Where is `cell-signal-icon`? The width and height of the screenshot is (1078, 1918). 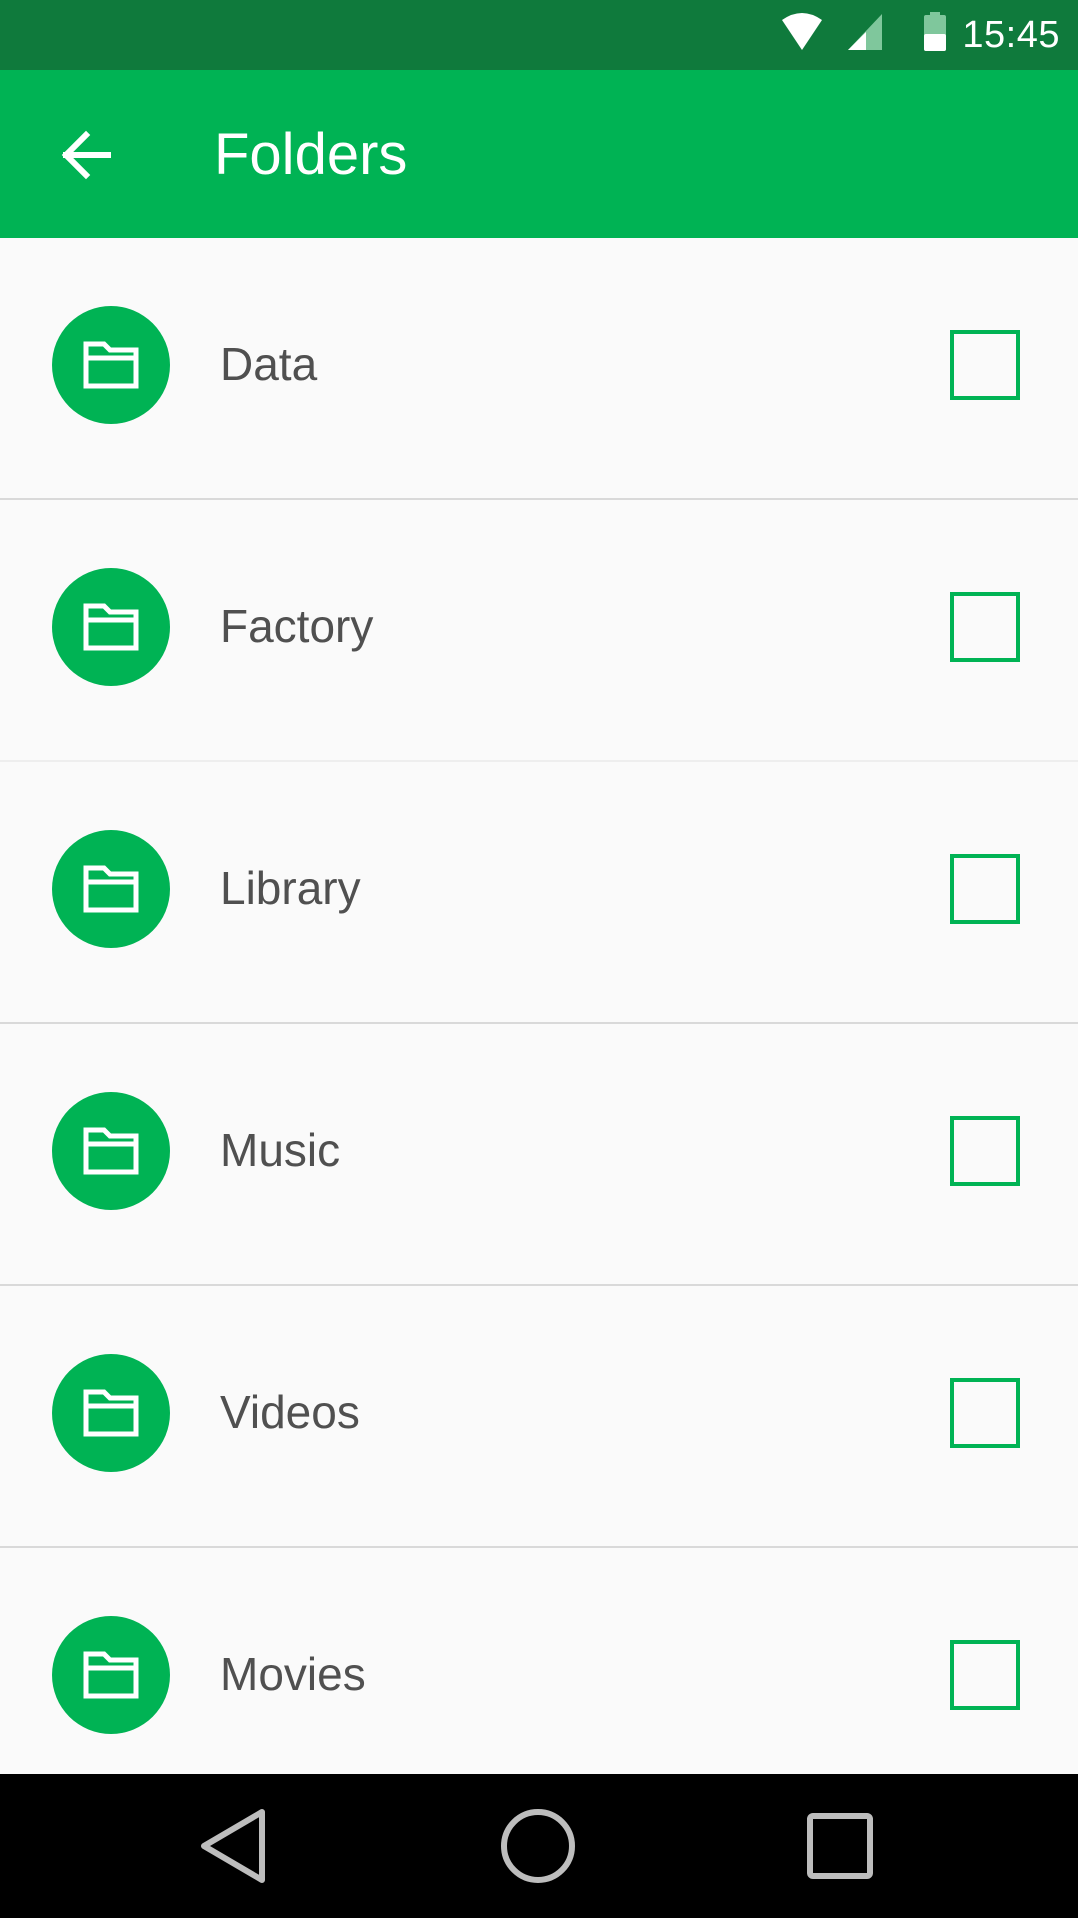 cell-signal-icon is located at coordinates (866, 34).